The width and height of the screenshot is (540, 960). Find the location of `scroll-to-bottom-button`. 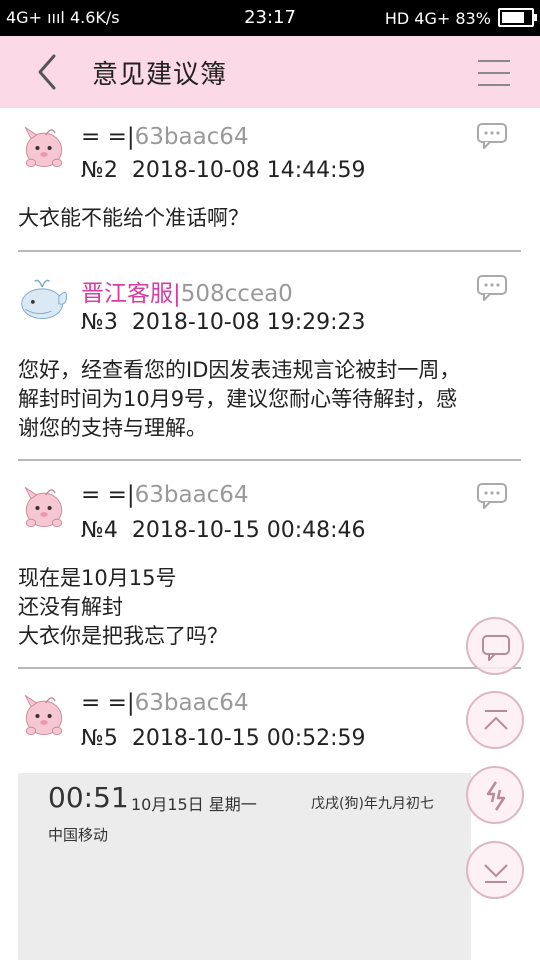

scroll-to-bottom-button is located at coordinates (495, 870).